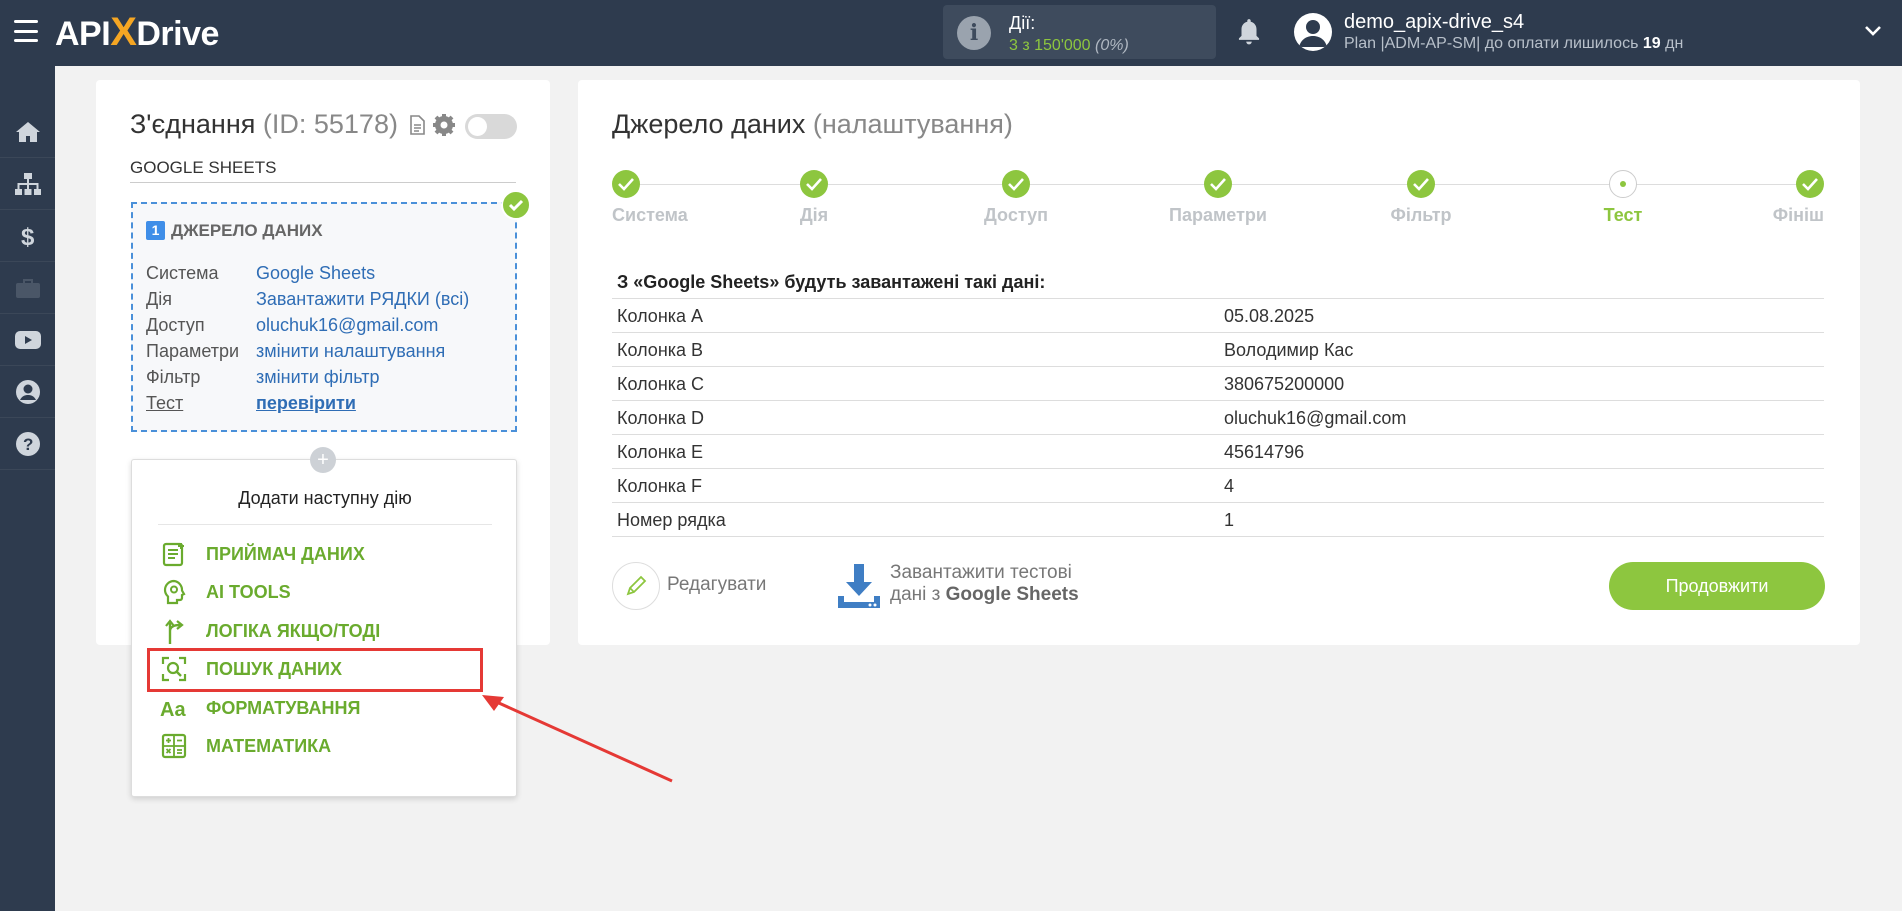 The height and width of the screenshot is (911, 1902). Describe the element at coordinates (660, 486) in the screenshot. I see `cell-key: Колонка F` at that location.